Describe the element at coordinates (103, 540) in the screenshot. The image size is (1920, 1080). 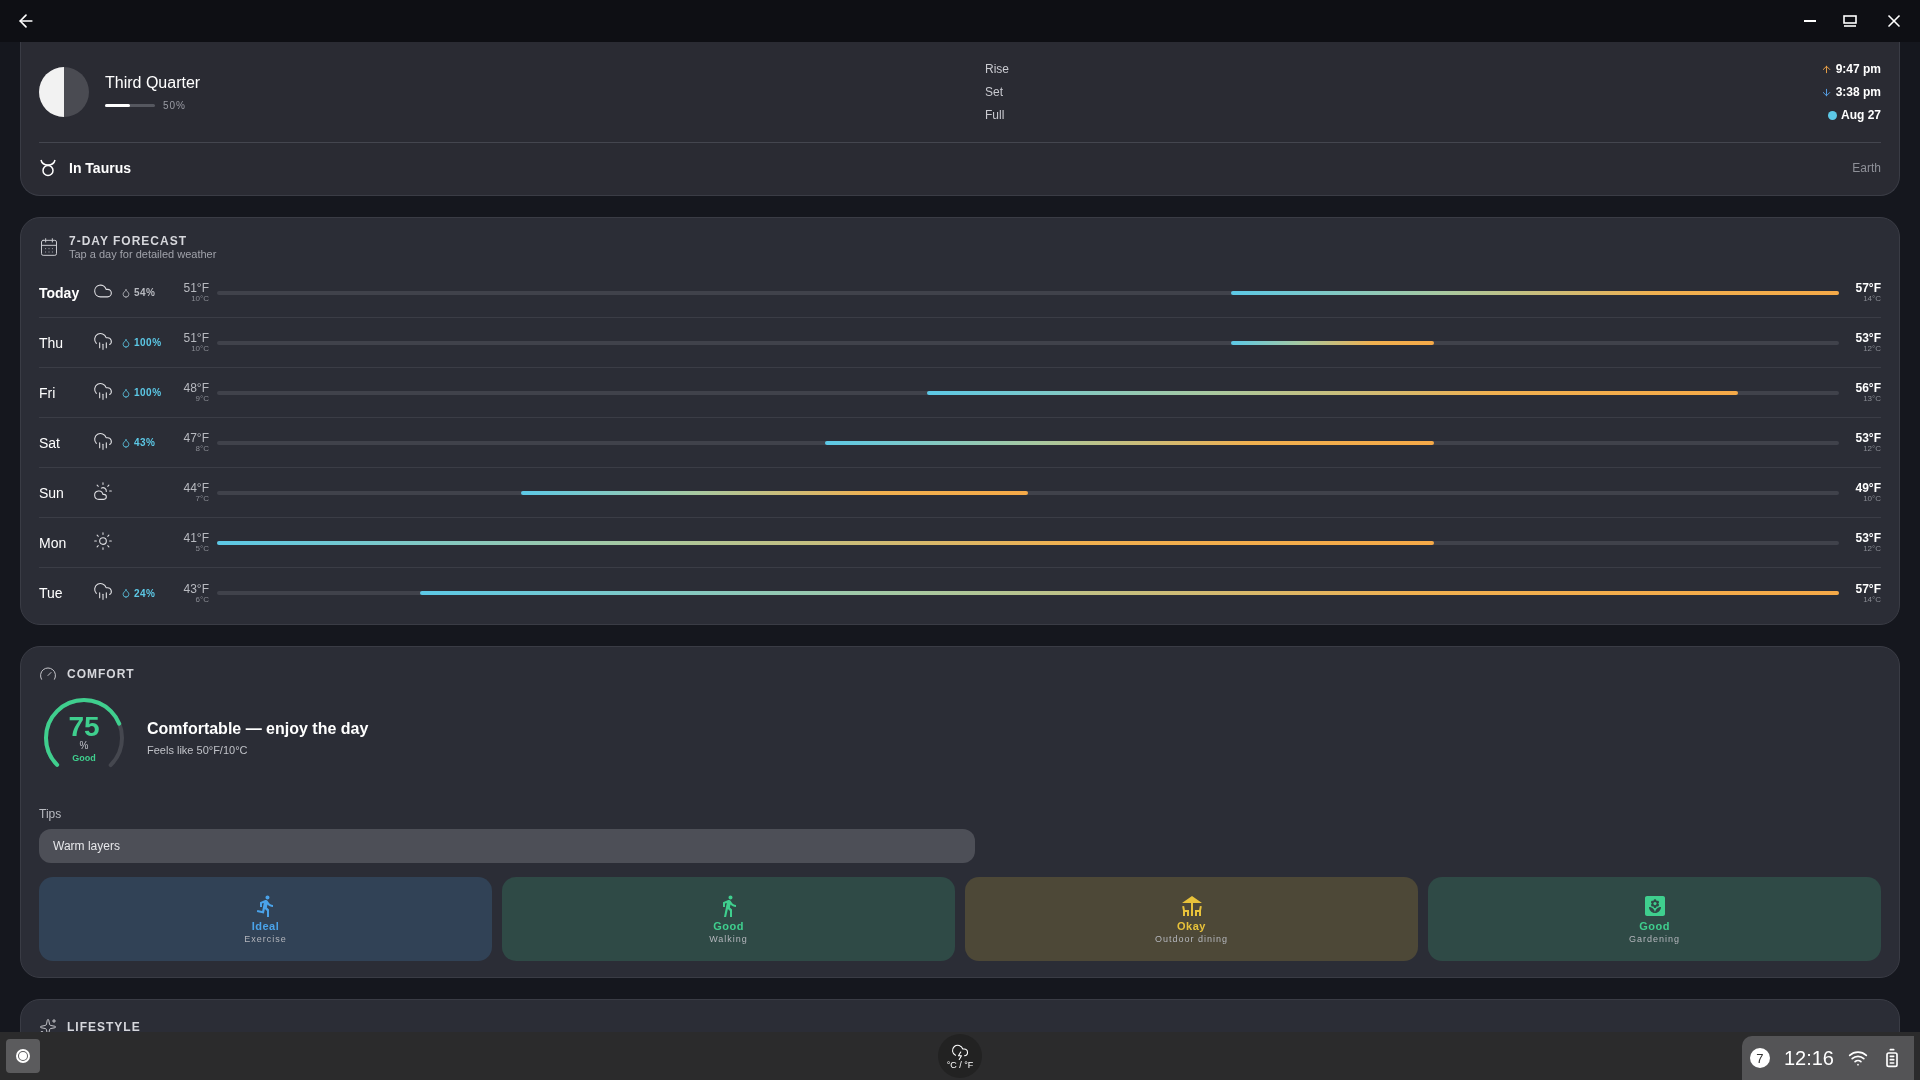
I see `sunny-icon` at that location.